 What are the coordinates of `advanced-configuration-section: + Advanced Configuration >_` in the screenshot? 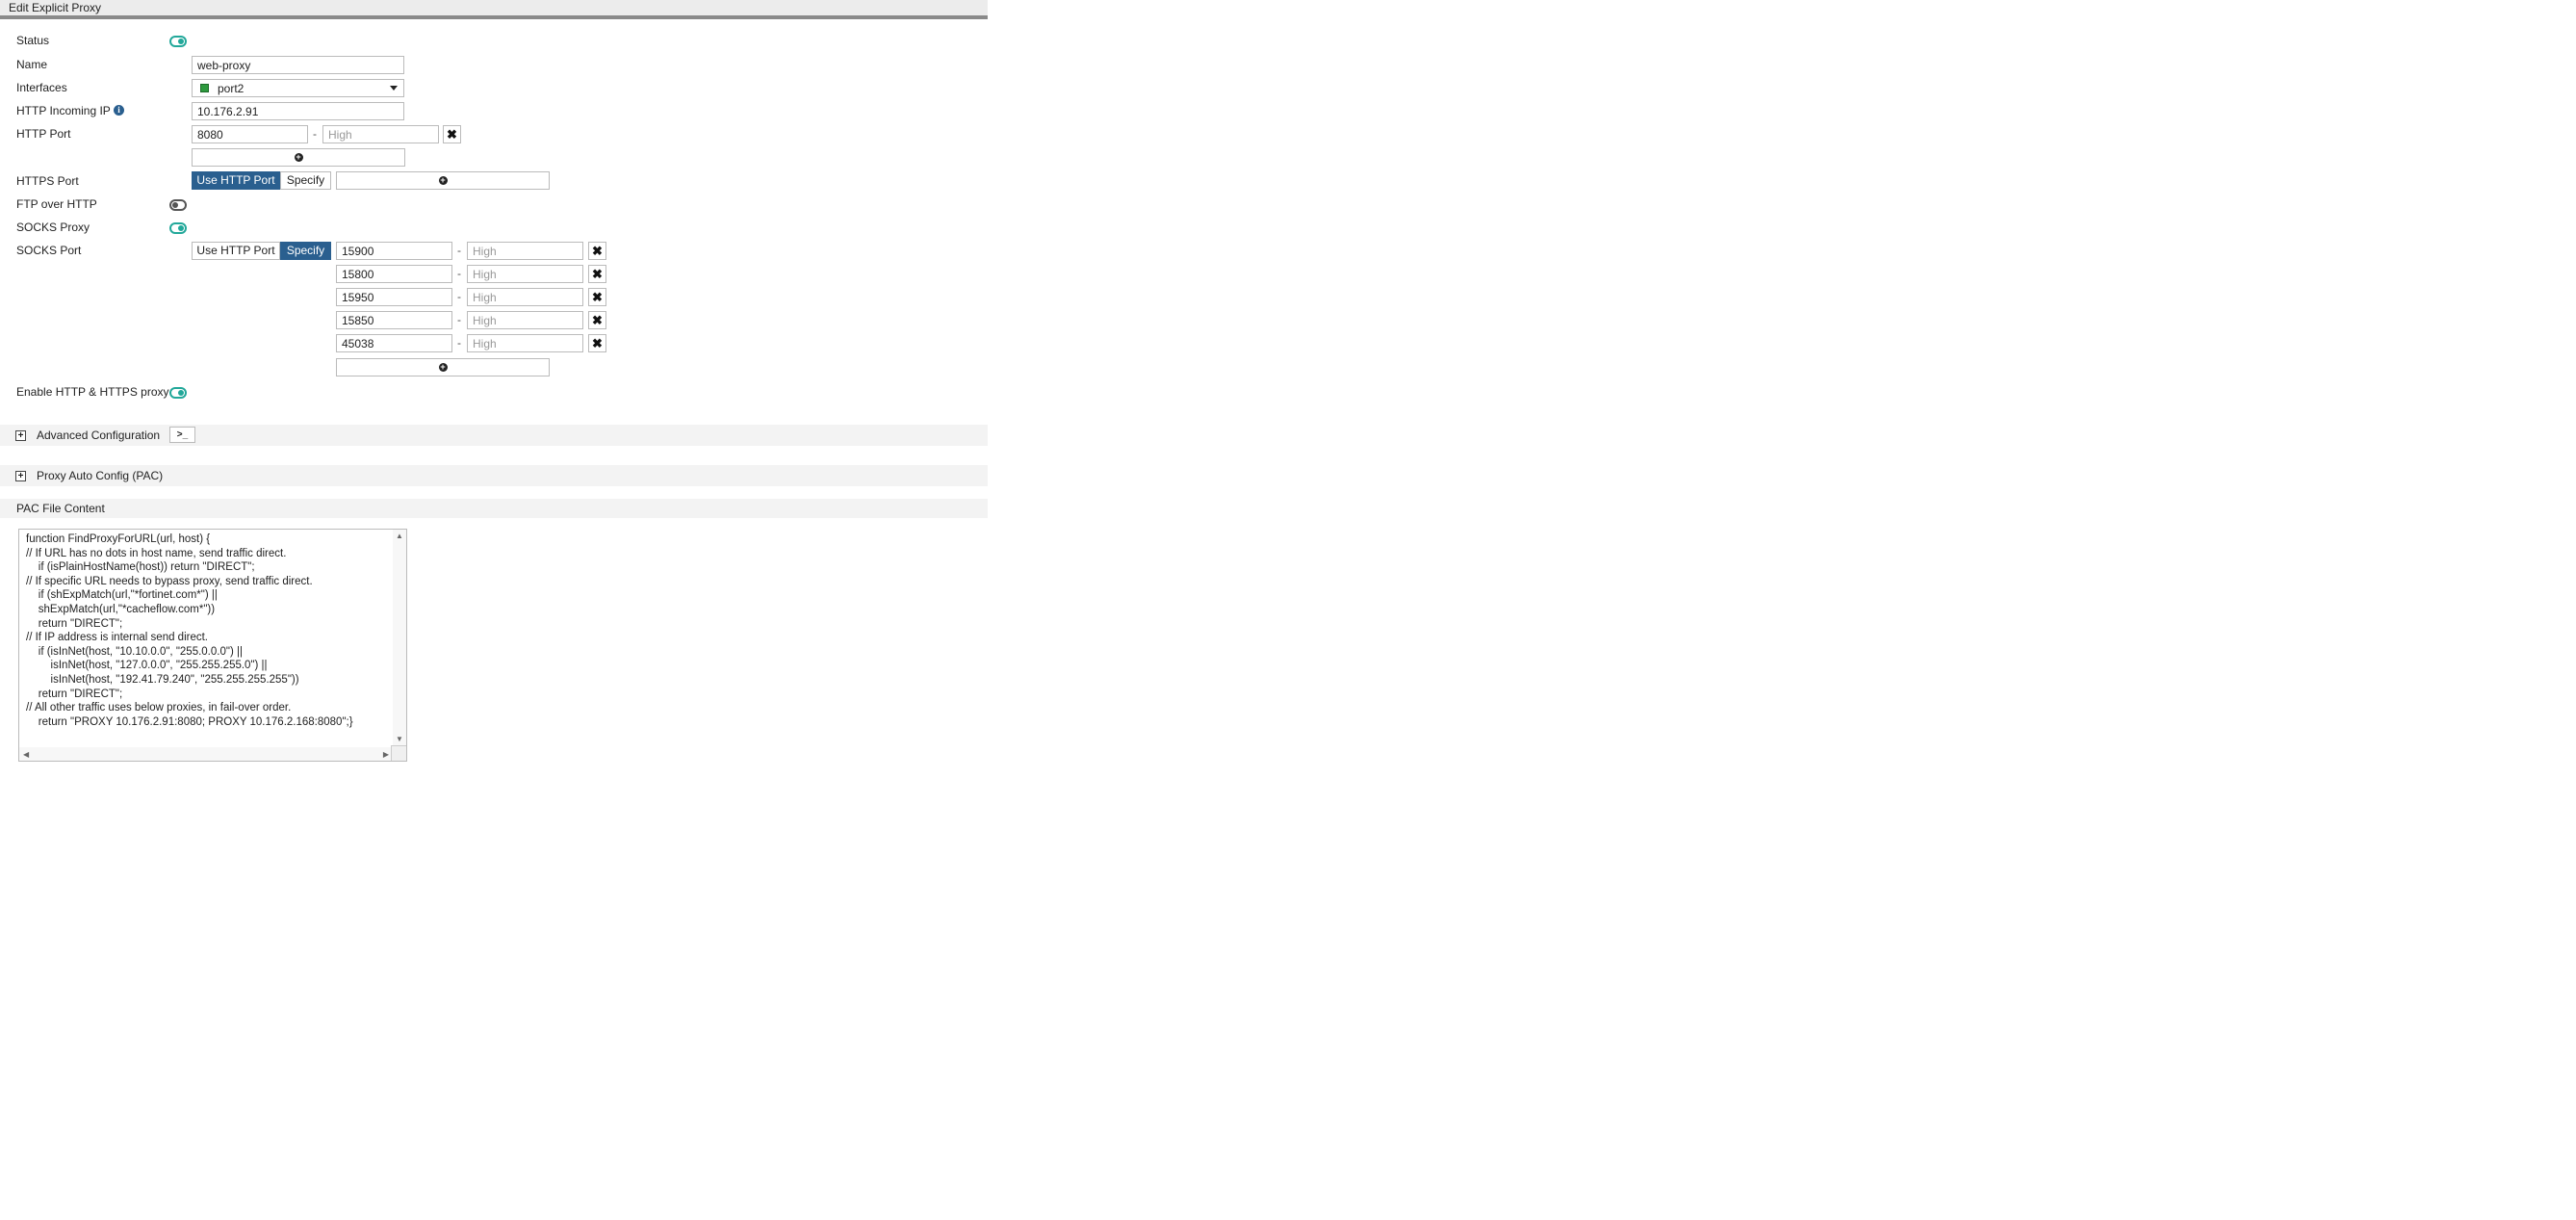 It's located at (494, 435).